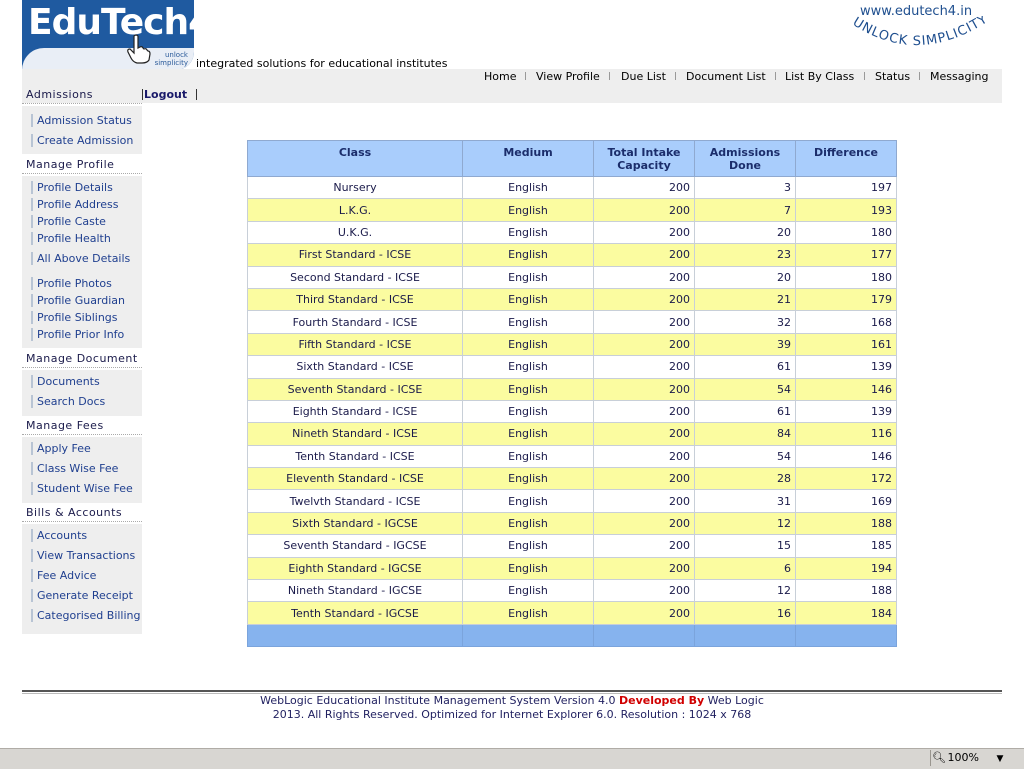  Describe the element at coordinates (80, 258) in the screenshot. I see `sidebar-item-all-above-details: All Above Details` at that location.